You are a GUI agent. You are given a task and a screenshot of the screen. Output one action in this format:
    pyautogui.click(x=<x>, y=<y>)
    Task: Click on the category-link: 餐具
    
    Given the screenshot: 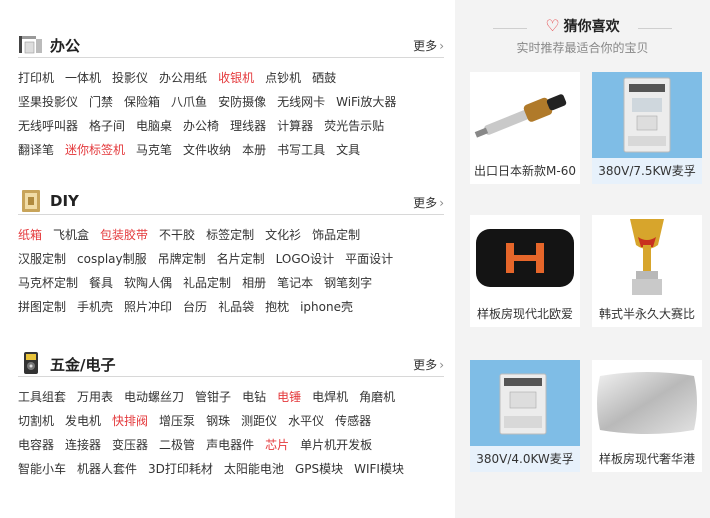 What is the action you would take?
    pyautogui.click(x=101, y=283)
    